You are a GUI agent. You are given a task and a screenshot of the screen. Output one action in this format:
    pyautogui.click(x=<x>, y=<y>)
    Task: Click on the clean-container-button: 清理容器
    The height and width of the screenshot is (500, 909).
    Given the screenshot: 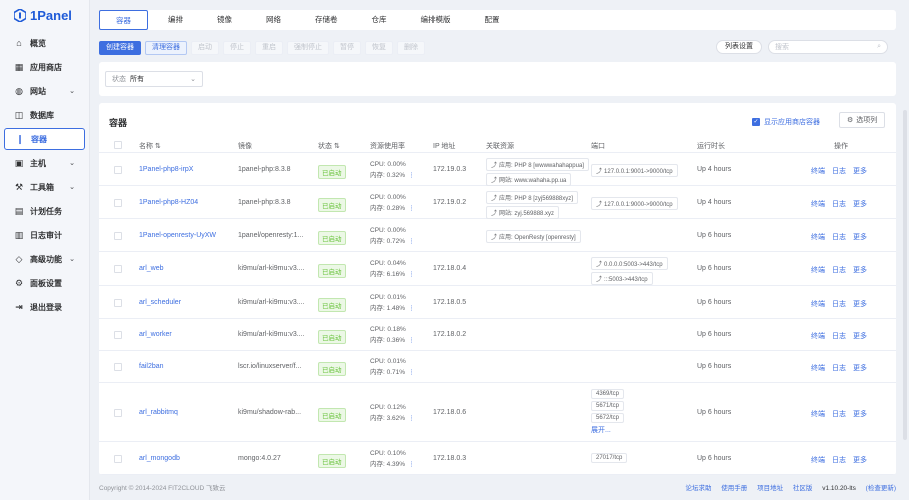 What is the action you would take?
    pyautogui.click(x=166, y=48)
    